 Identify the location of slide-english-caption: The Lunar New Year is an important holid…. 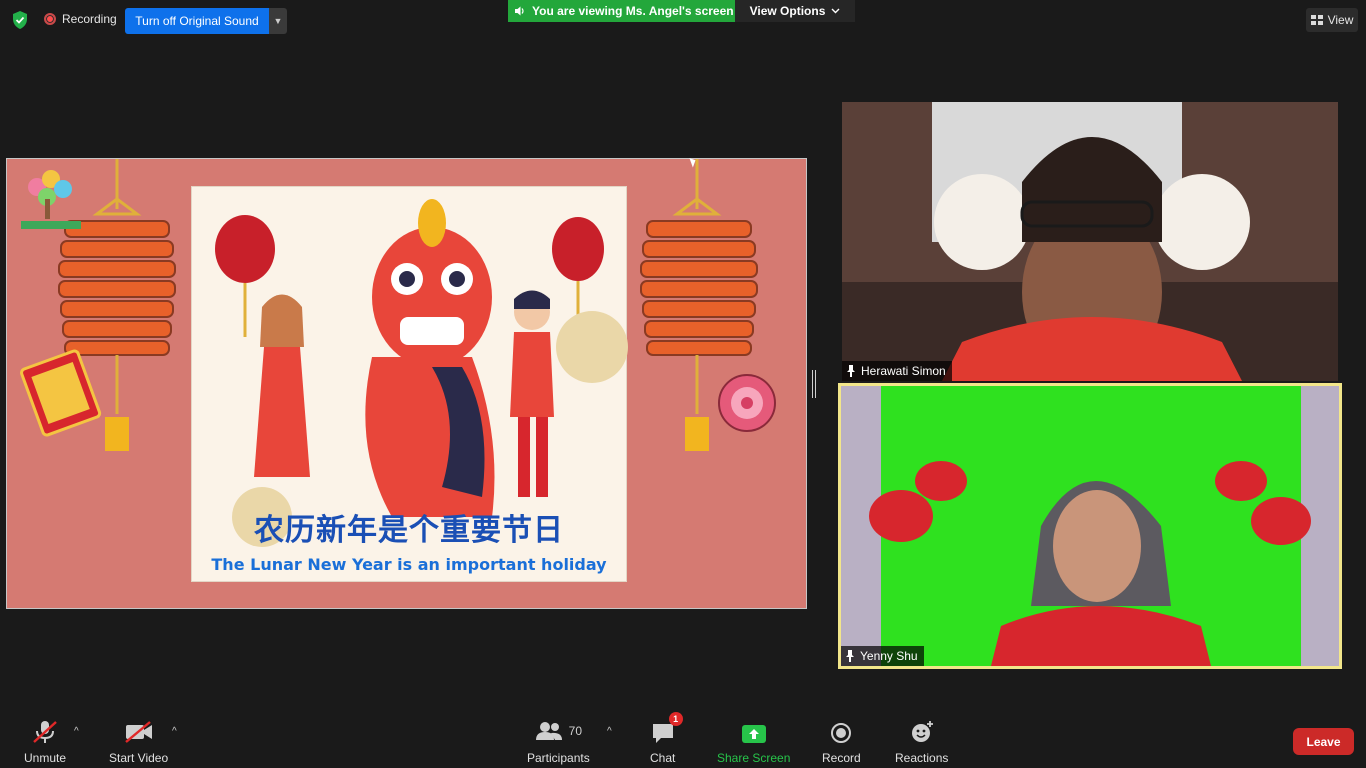
(409, 564).